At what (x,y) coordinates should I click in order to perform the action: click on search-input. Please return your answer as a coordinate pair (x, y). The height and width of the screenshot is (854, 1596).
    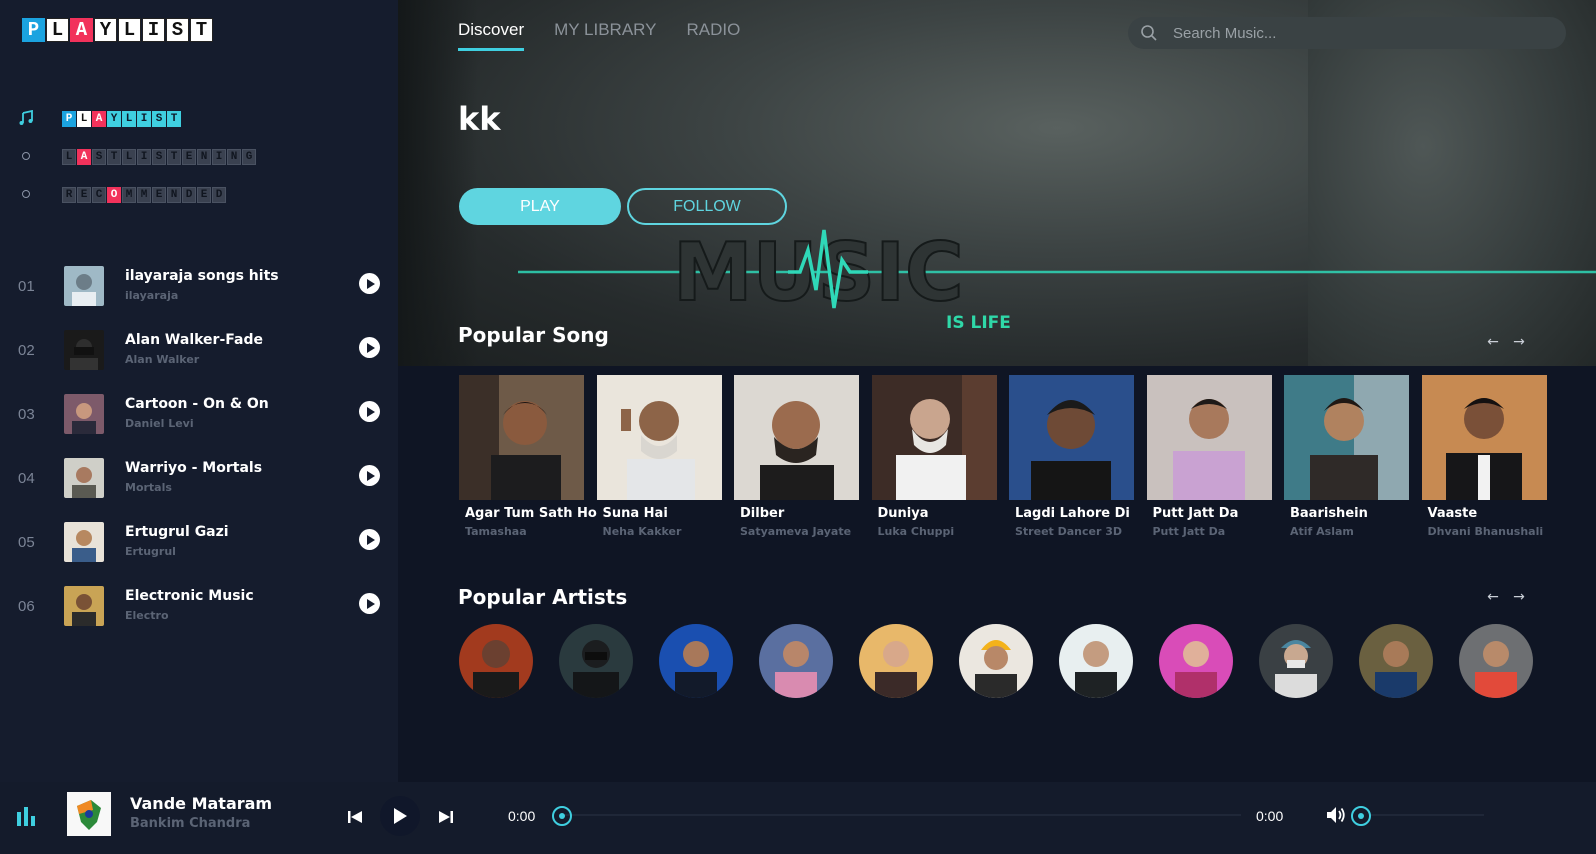
    Looking at the image, I should click on (1358, 33).